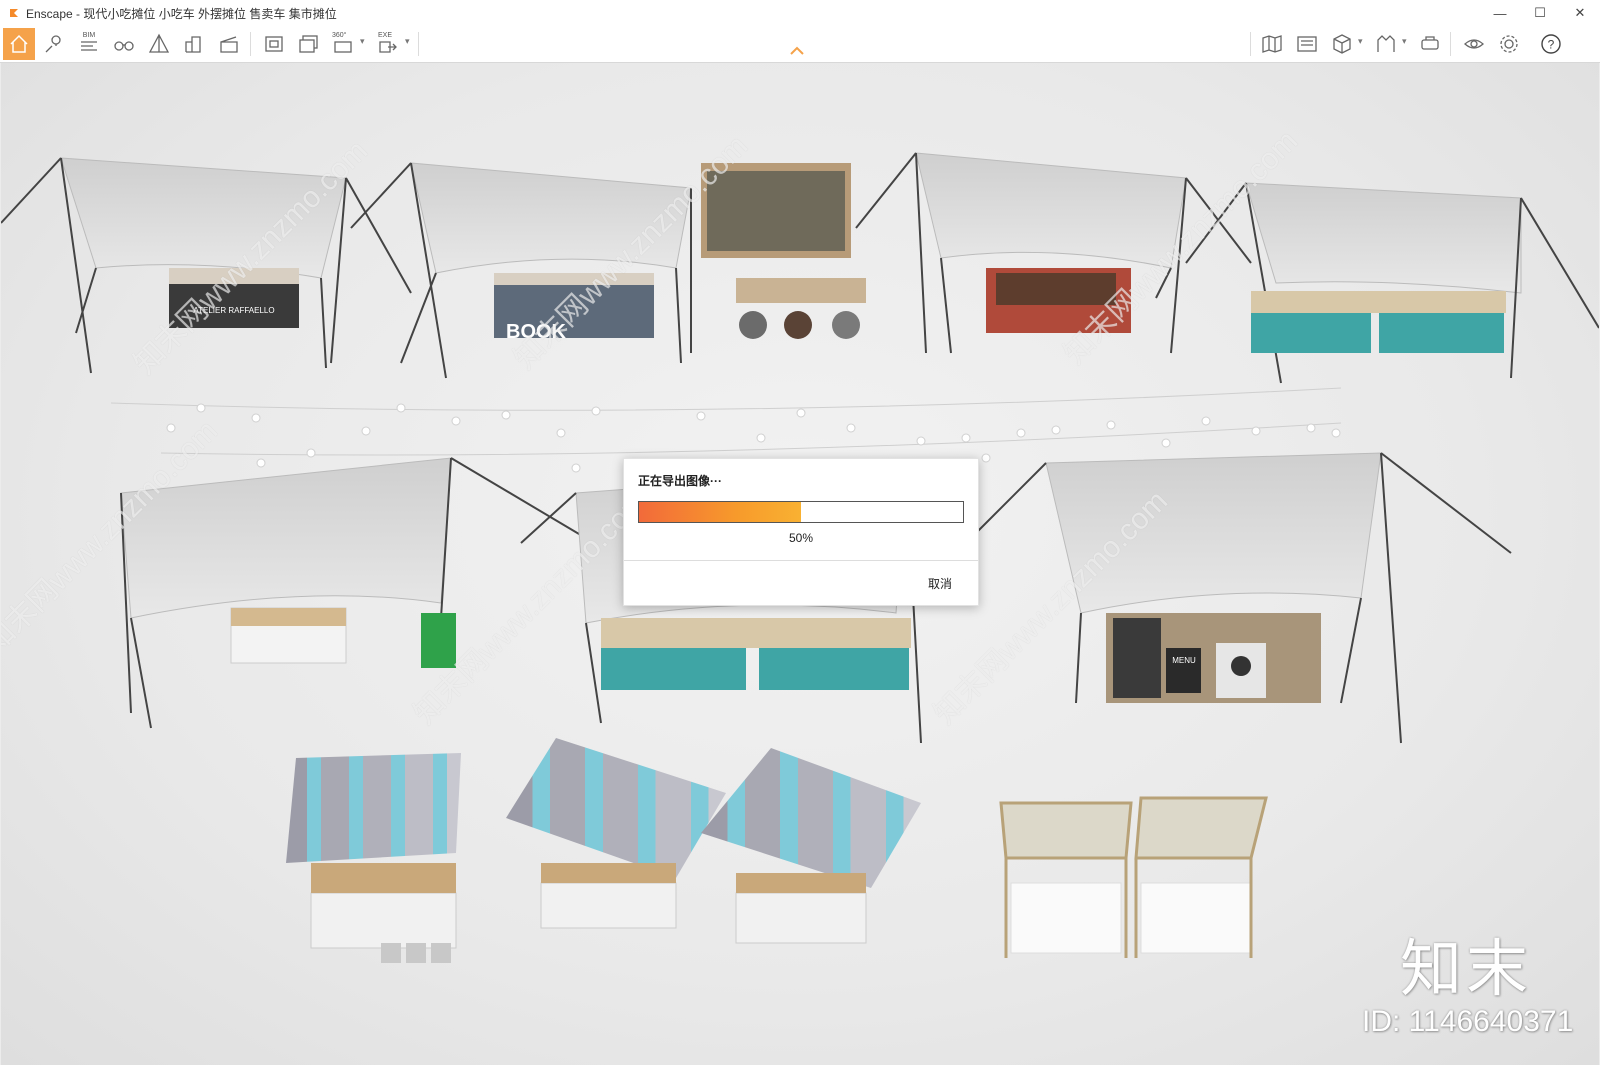 This screenshot has height=1065, width=1600. What do you see at coordinates (680, 481) in the screenshot?
I see `dialog-title: 正在导出图像···` at bounding box center [680, 481].